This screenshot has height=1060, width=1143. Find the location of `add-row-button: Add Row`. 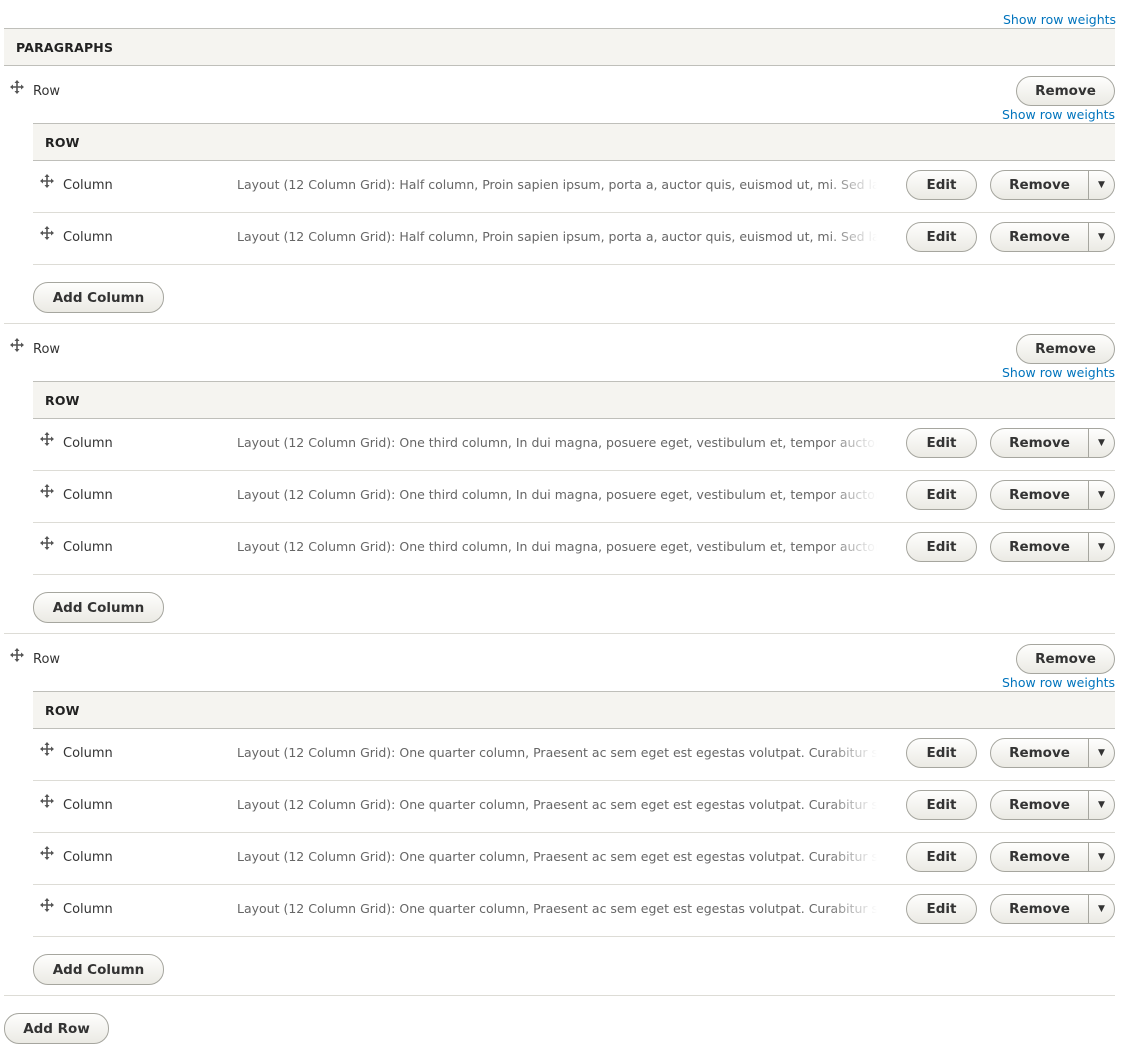

add-row-button: Add Row is located at coordinates (56, 1028).